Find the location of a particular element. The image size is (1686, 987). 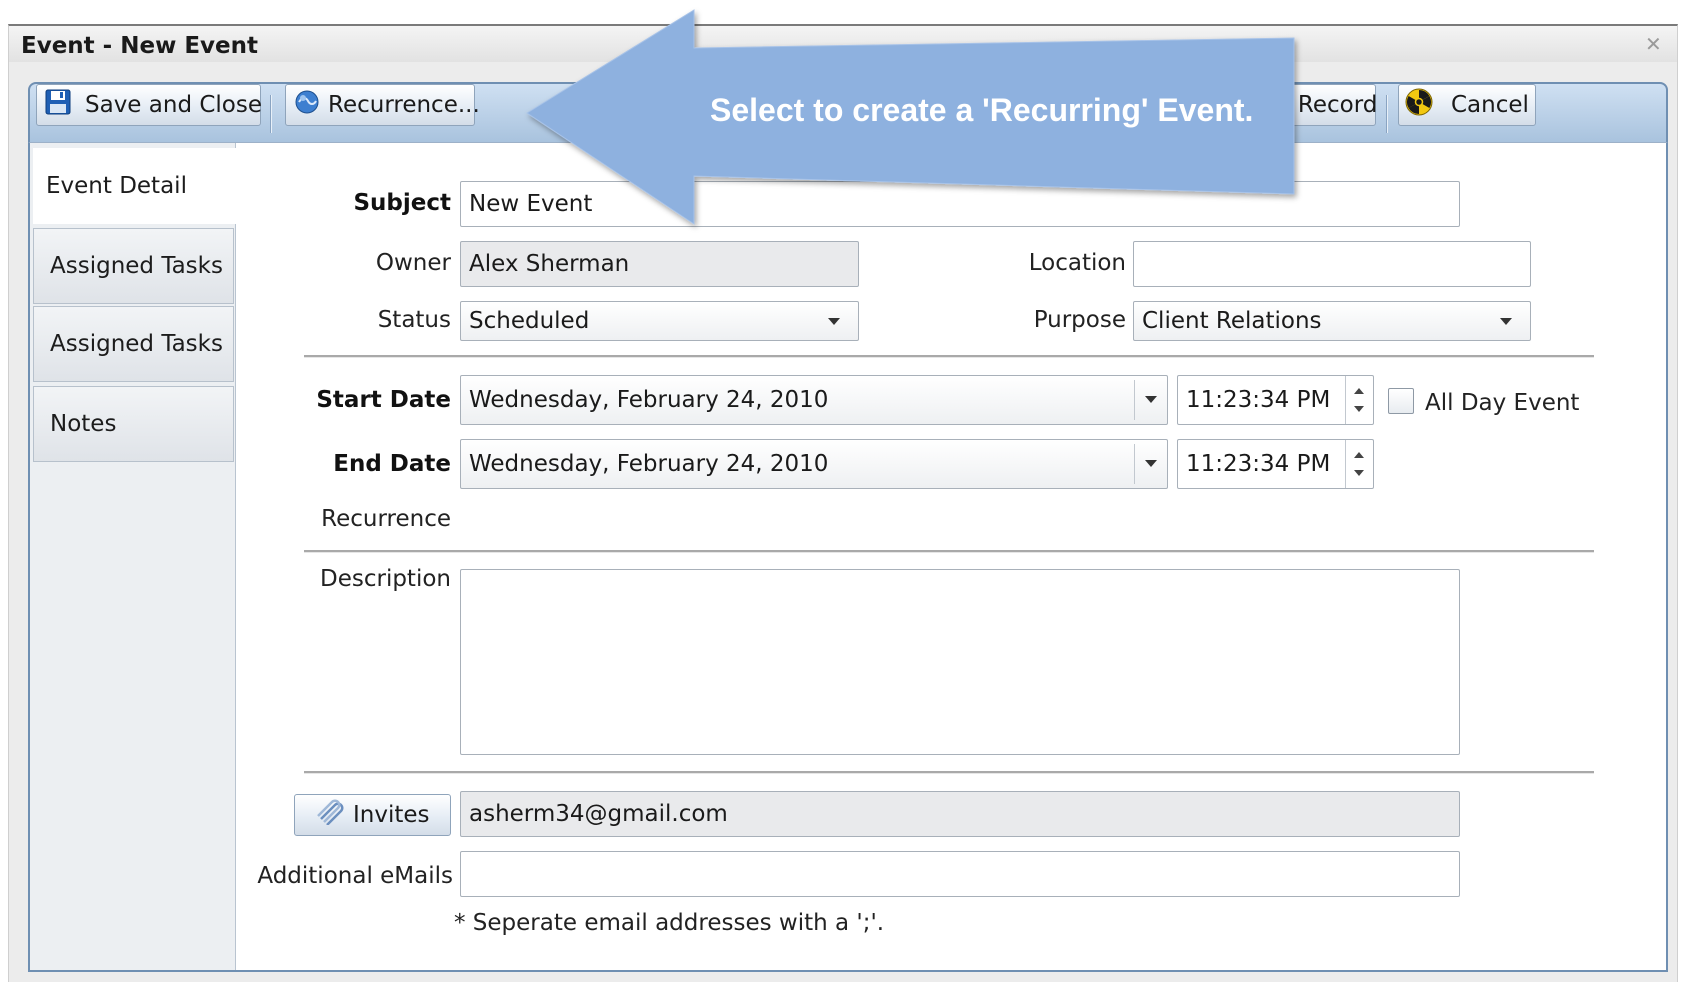

additional-emails-input is located at coordinates (960, 874).